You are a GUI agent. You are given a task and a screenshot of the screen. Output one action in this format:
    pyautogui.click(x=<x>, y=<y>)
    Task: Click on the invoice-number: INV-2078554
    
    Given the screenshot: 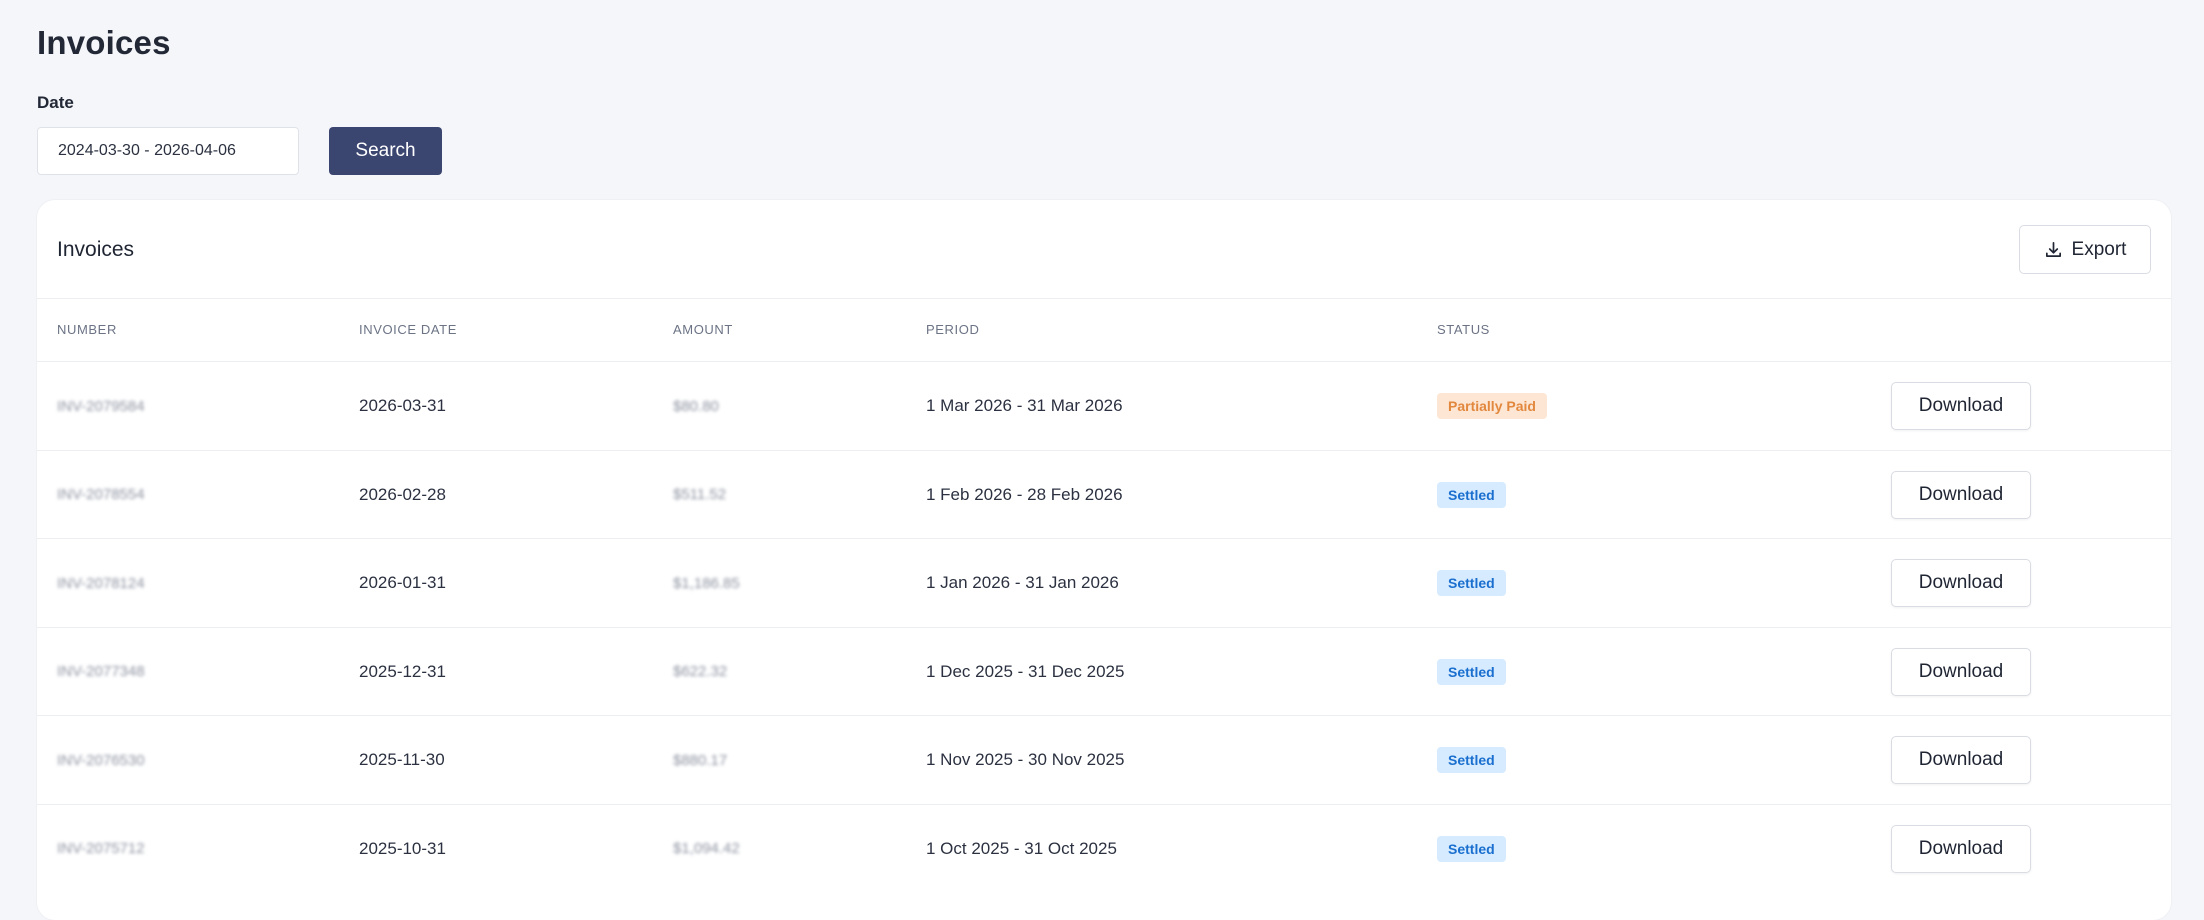 What is the action you would take?
    pyautogui.click(x=101, y=494)
    